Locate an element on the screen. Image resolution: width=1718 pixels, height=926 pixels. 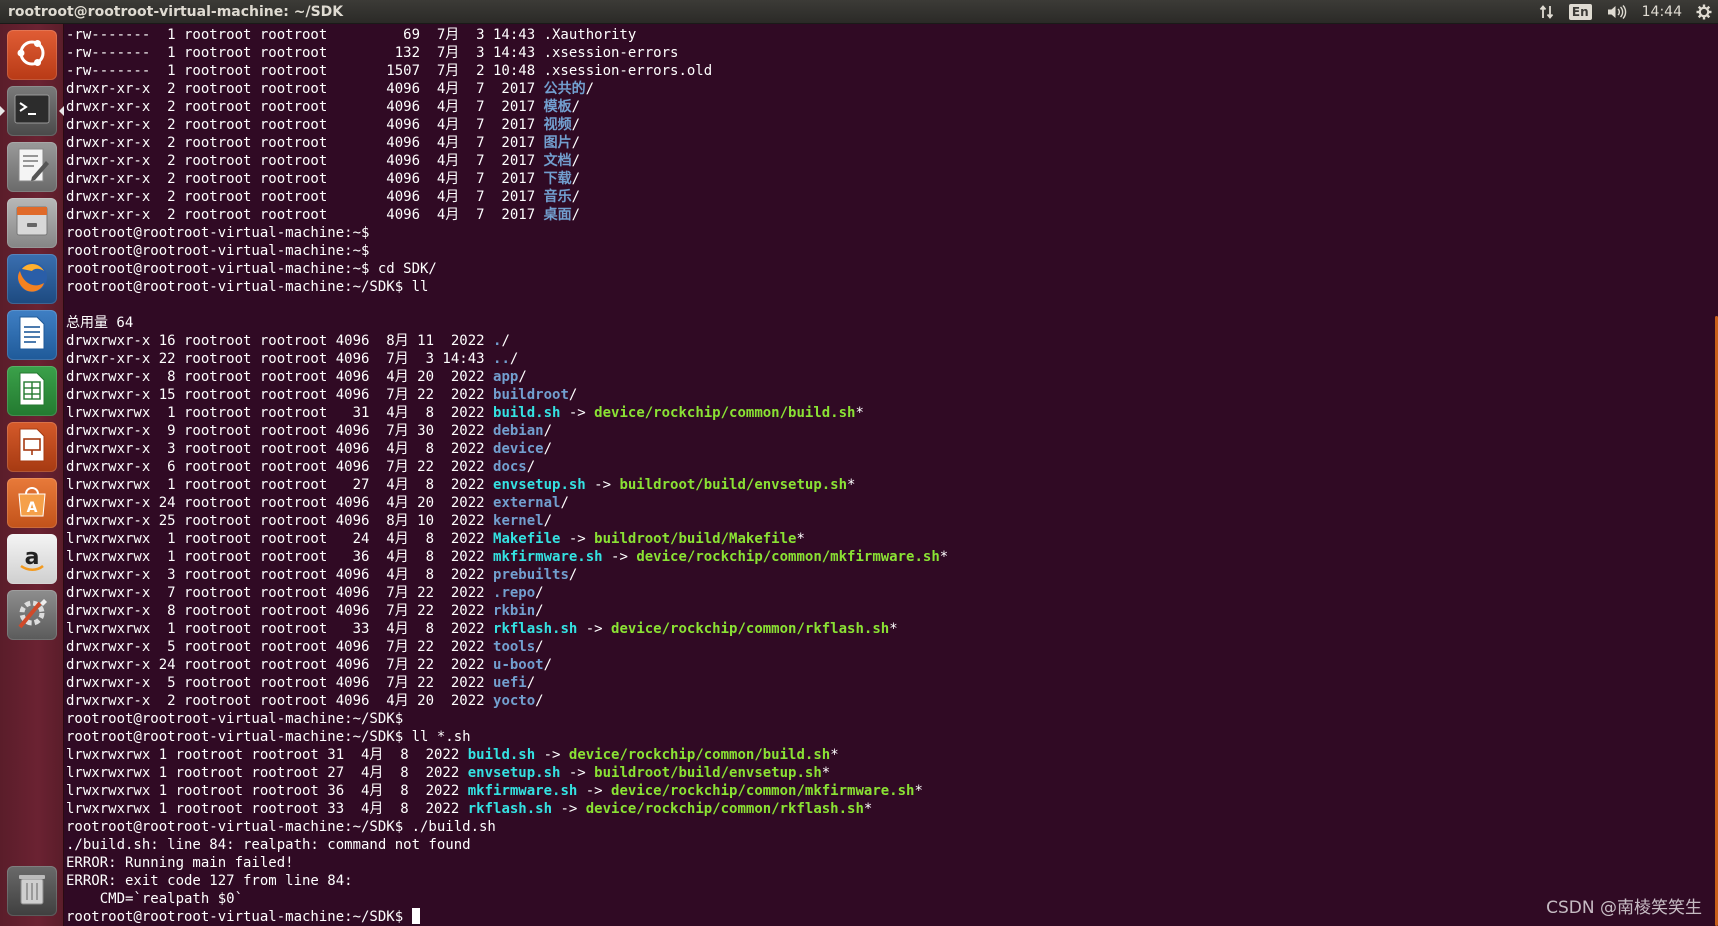
terminal-dir-segment: rkbin is located at coordinates (514, 611).